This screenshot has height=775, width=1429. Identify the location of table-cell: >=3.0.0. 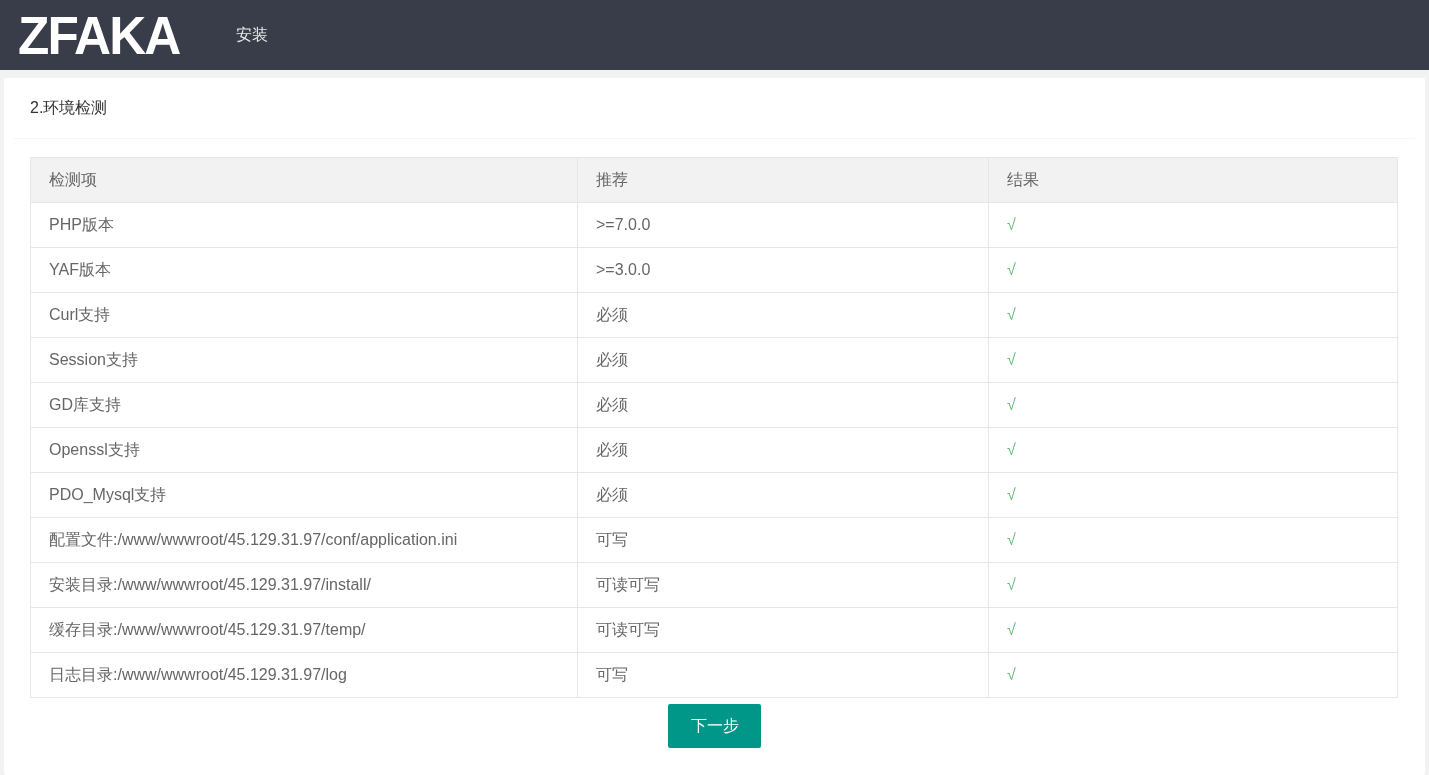
(783, 270).